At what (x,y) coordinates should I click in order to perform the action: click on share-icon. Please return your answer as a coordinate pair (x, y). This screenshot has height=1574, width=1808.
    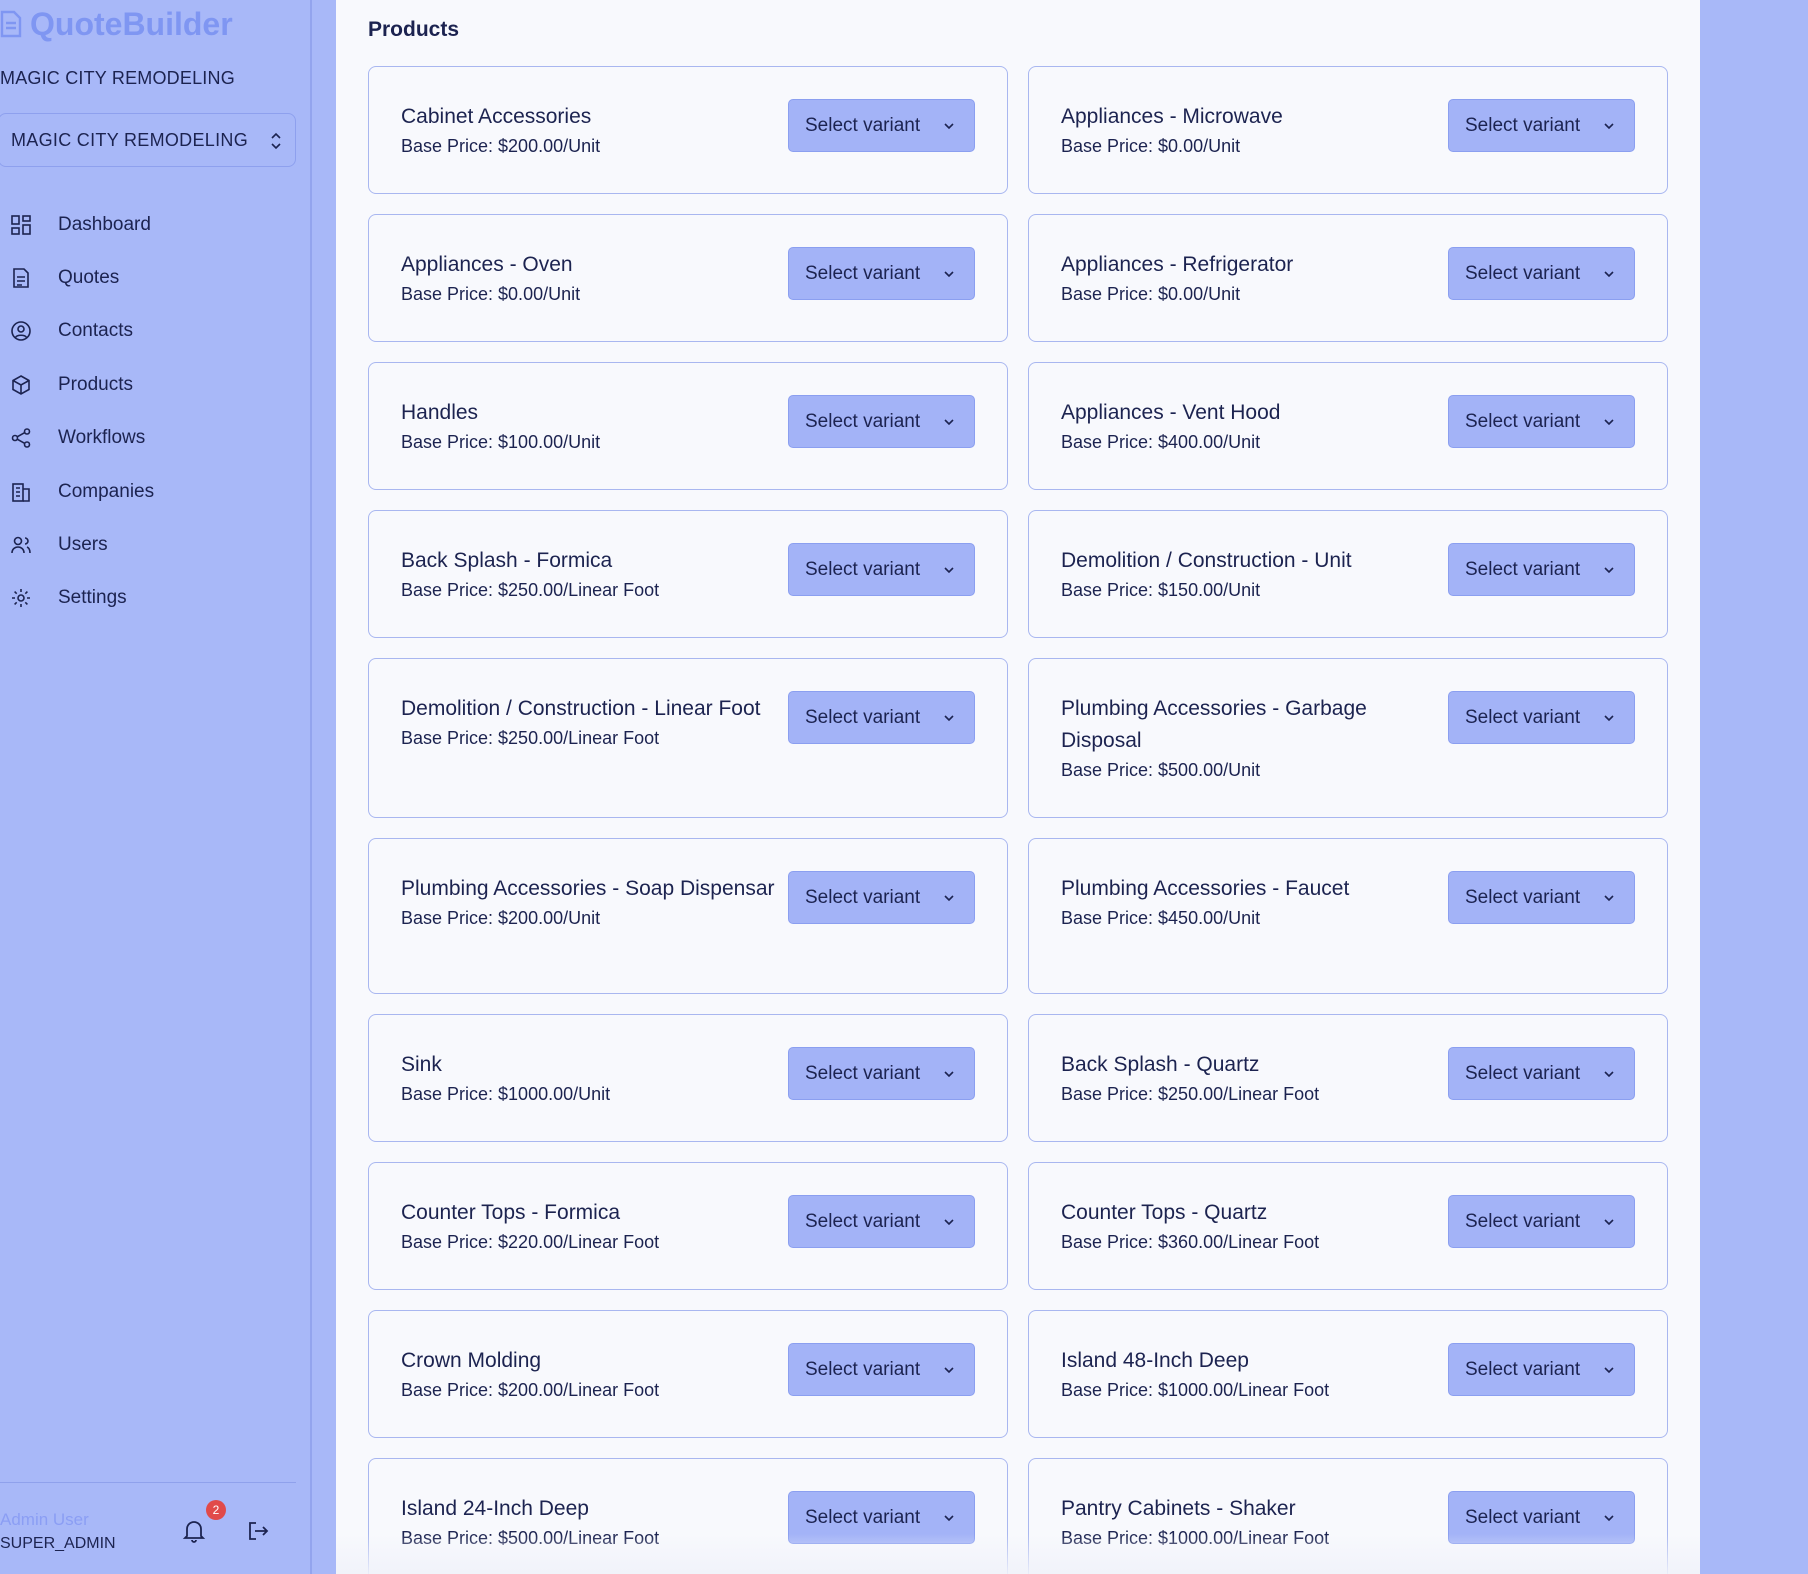
    Looking at the image, I should click on (21, 438).